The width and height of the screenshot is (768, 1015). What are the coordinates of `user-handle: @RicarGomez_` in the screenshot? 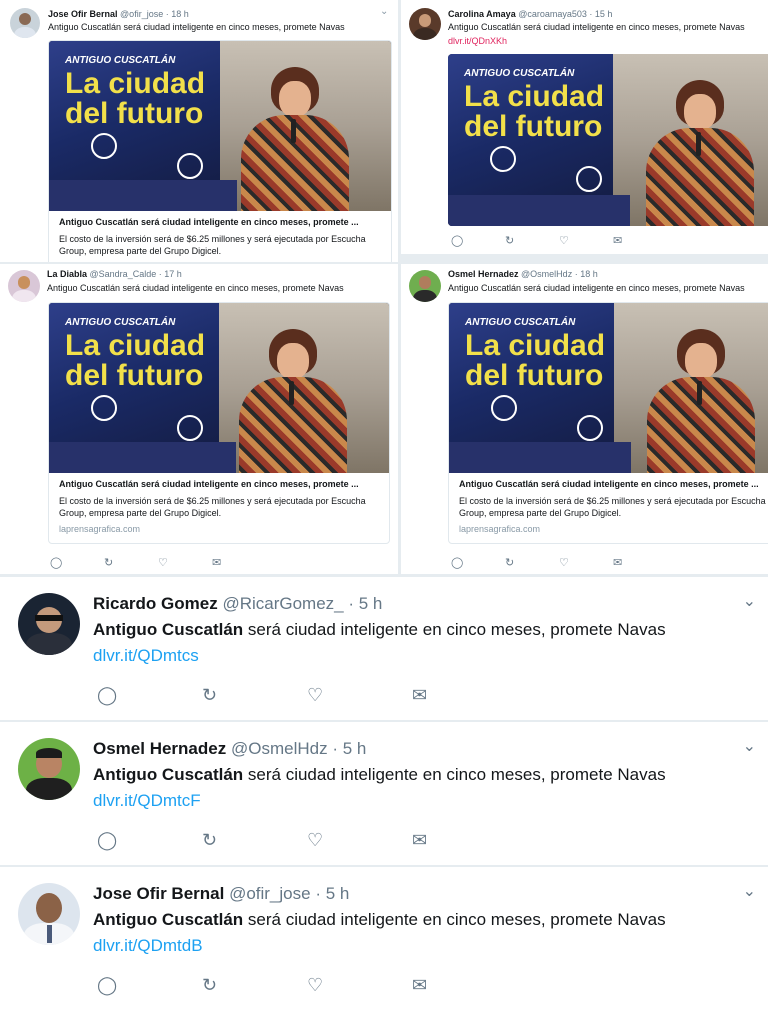 It's located at (282, 603).